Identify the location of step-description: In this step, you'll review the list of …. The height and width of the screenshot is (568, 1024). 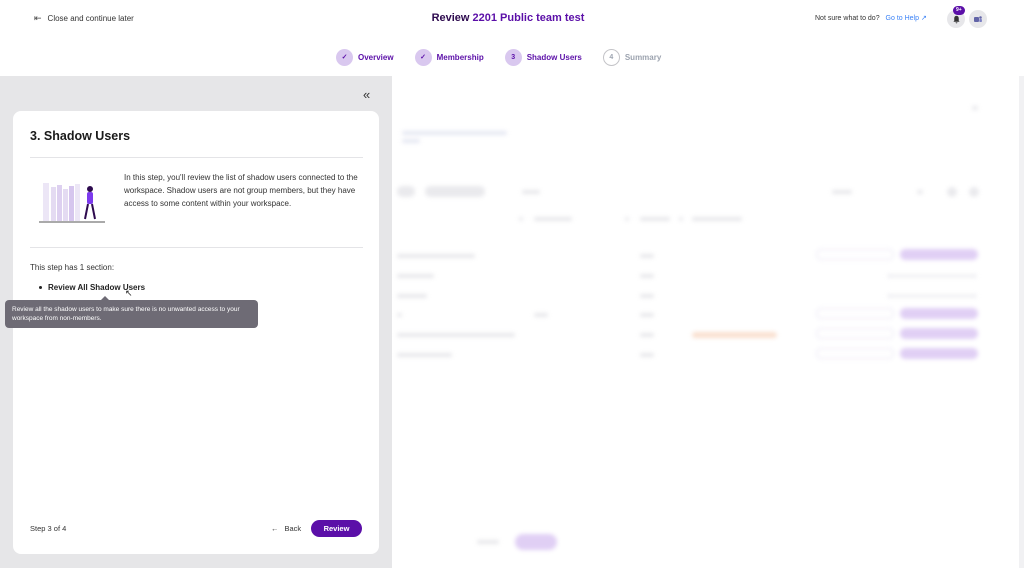
(241, 190).